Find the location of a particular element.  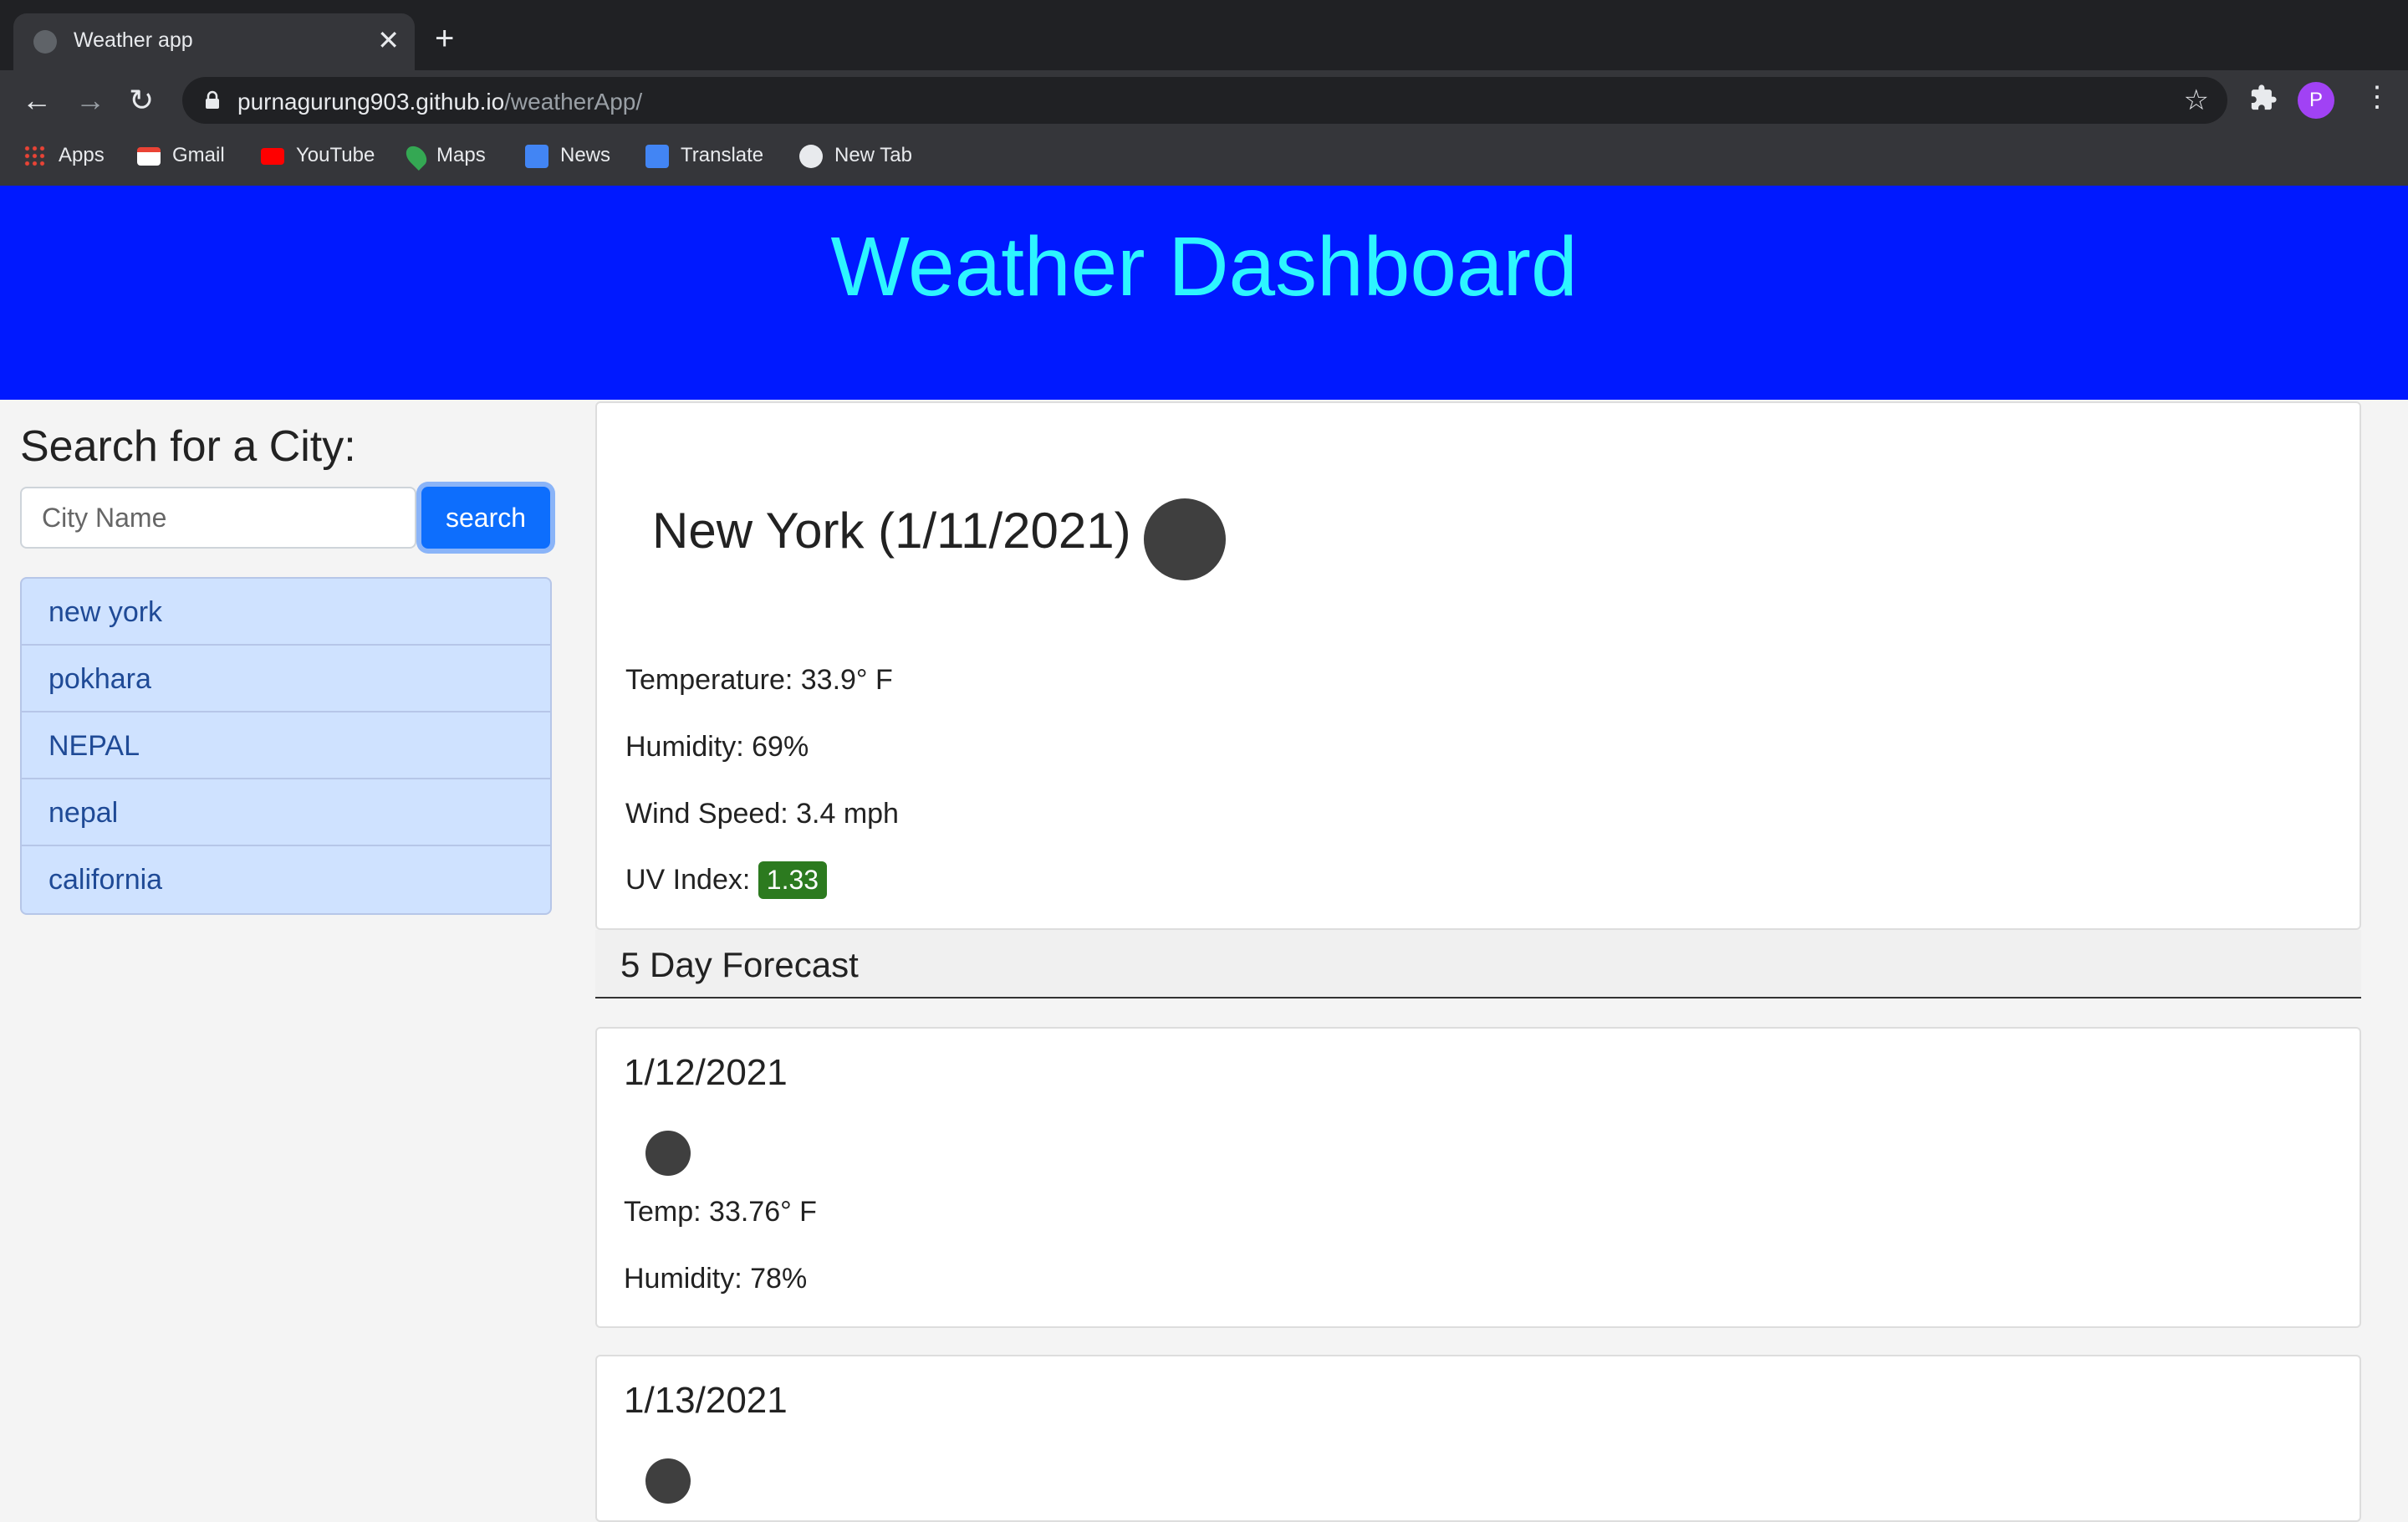

news-icon is located at coordinates (537, 156).